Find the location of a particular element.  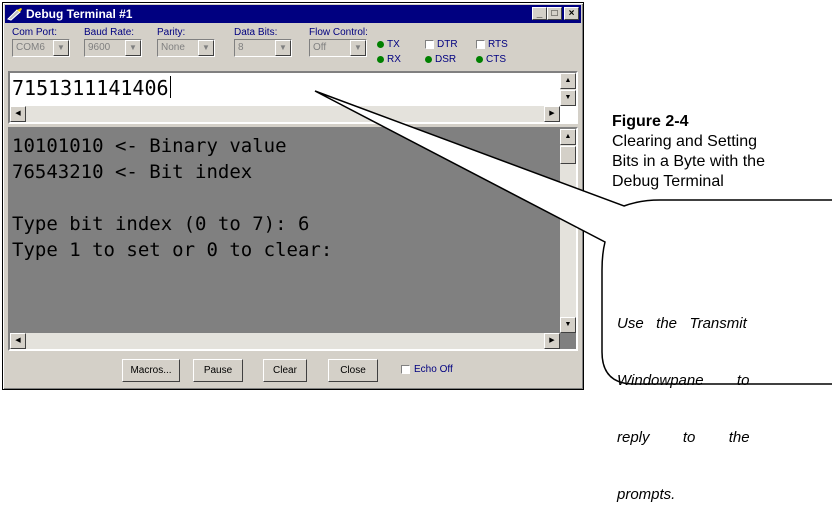

callout-line: Use the Transmit is located at coordinates (682, 323).